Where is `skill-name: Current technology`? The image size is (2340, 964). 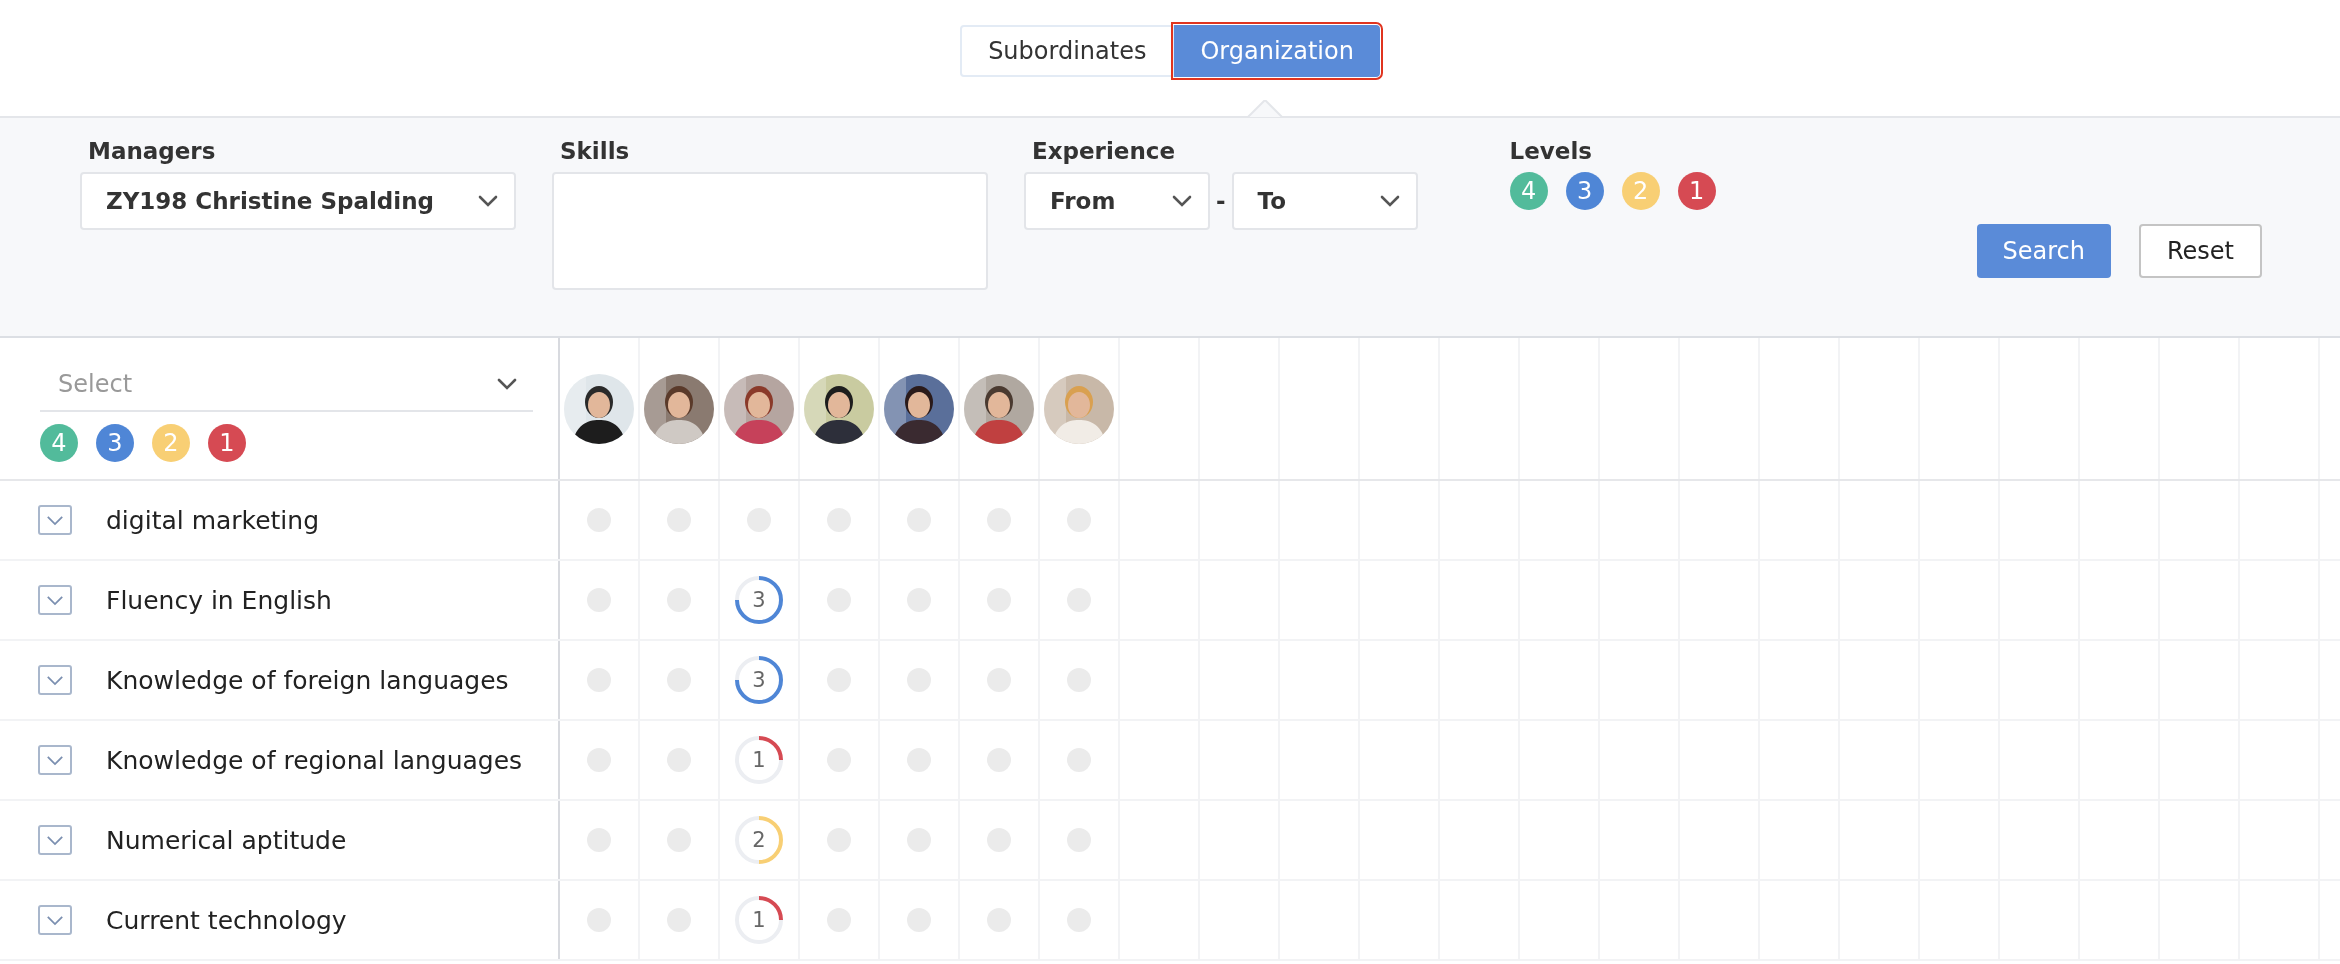 skill-name: Current technology is located at coordinates (226, 920).